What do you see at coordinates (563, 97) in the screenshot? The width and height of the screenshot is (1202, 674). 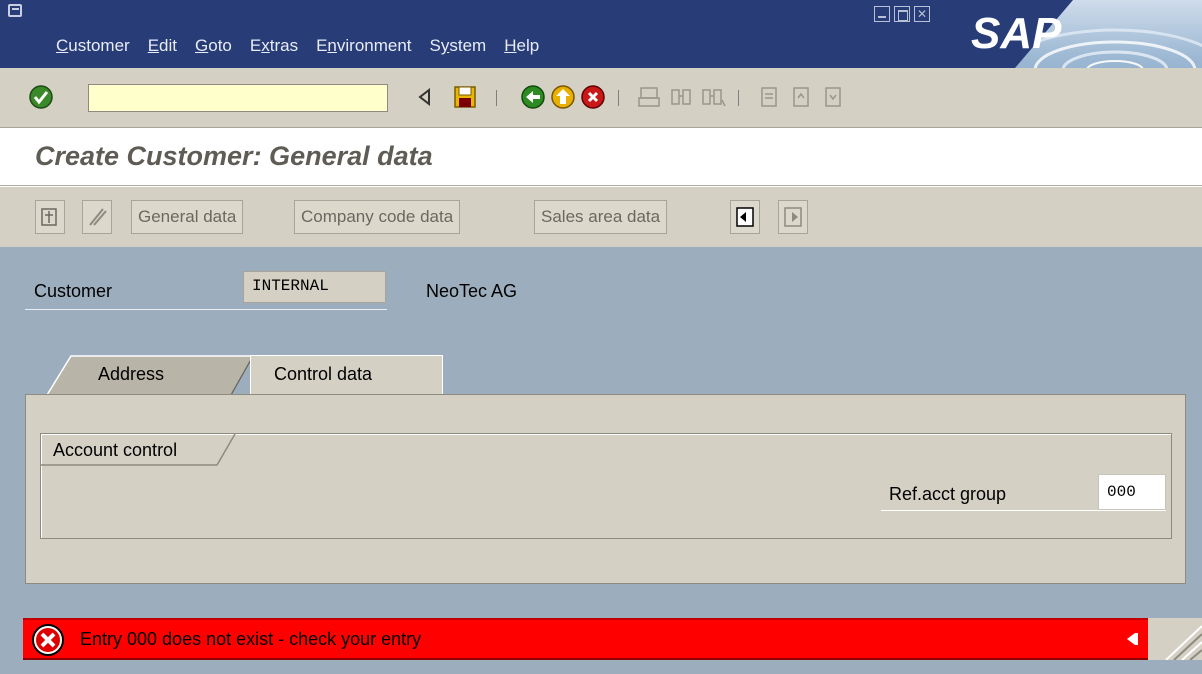 I see `exit-icon` at bounding box center [563, 97].